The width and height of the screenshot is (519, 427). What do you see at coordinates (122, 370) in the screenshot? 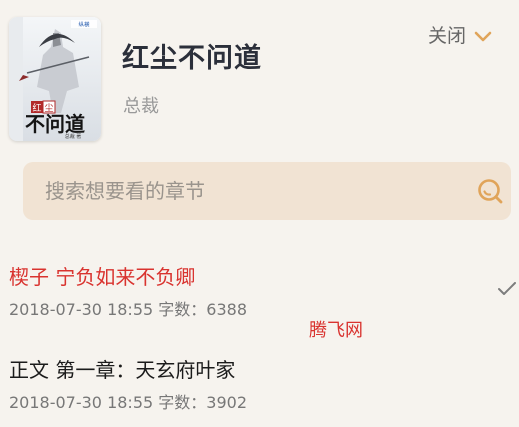
I see `chapter-title: 正文 第一章：天玄府叶家` at bounding box center [122, 370].